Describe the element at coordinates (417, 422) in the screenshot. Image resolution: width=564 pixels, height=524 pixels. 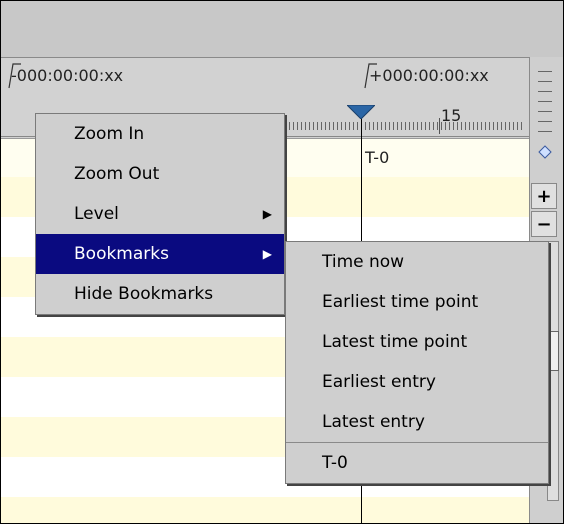
I see `submenu-item-latest-entry: Latest entry` at that location.